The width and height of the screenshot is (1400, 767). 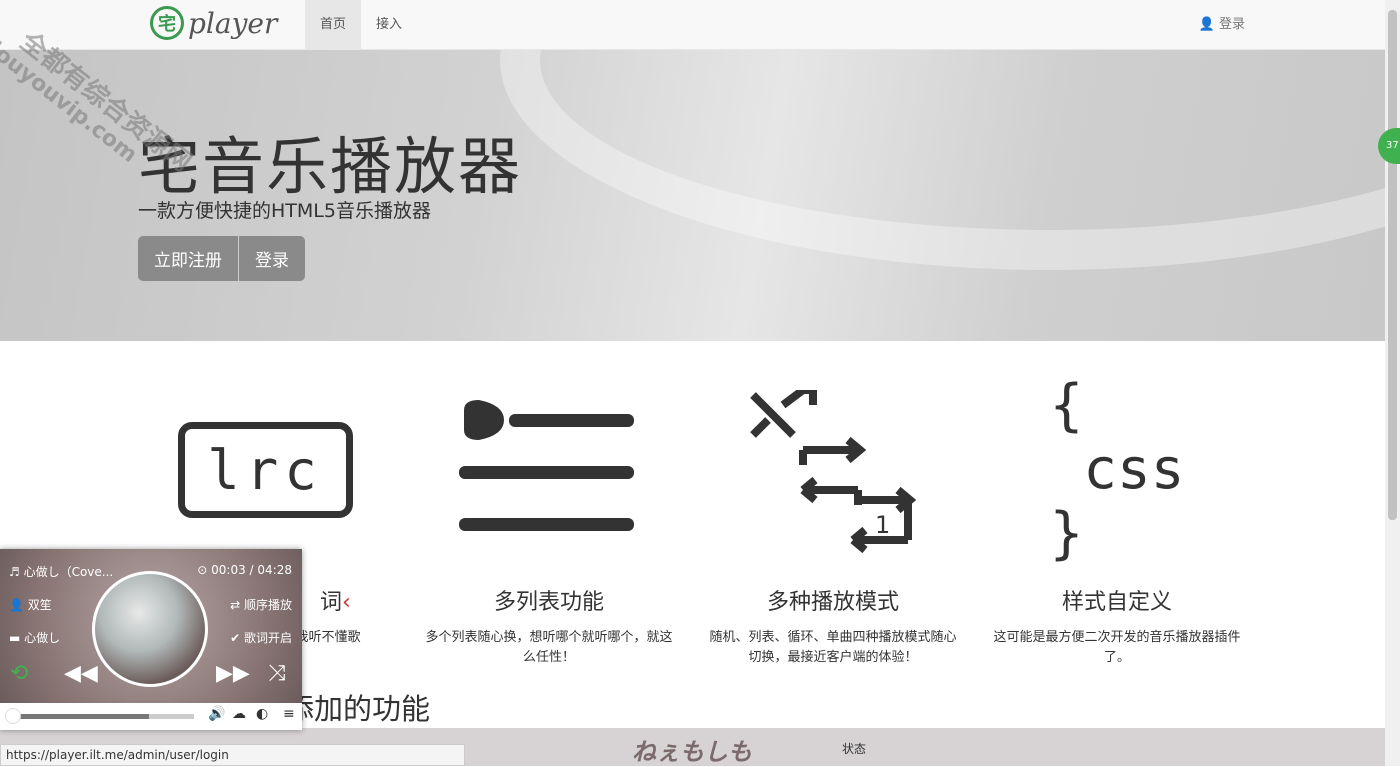 I want to click on feature-multi-list: 多列表功能 多个列表随心换，想听哪个就听哪个，就这么任性！, so click(x=549, y=524).